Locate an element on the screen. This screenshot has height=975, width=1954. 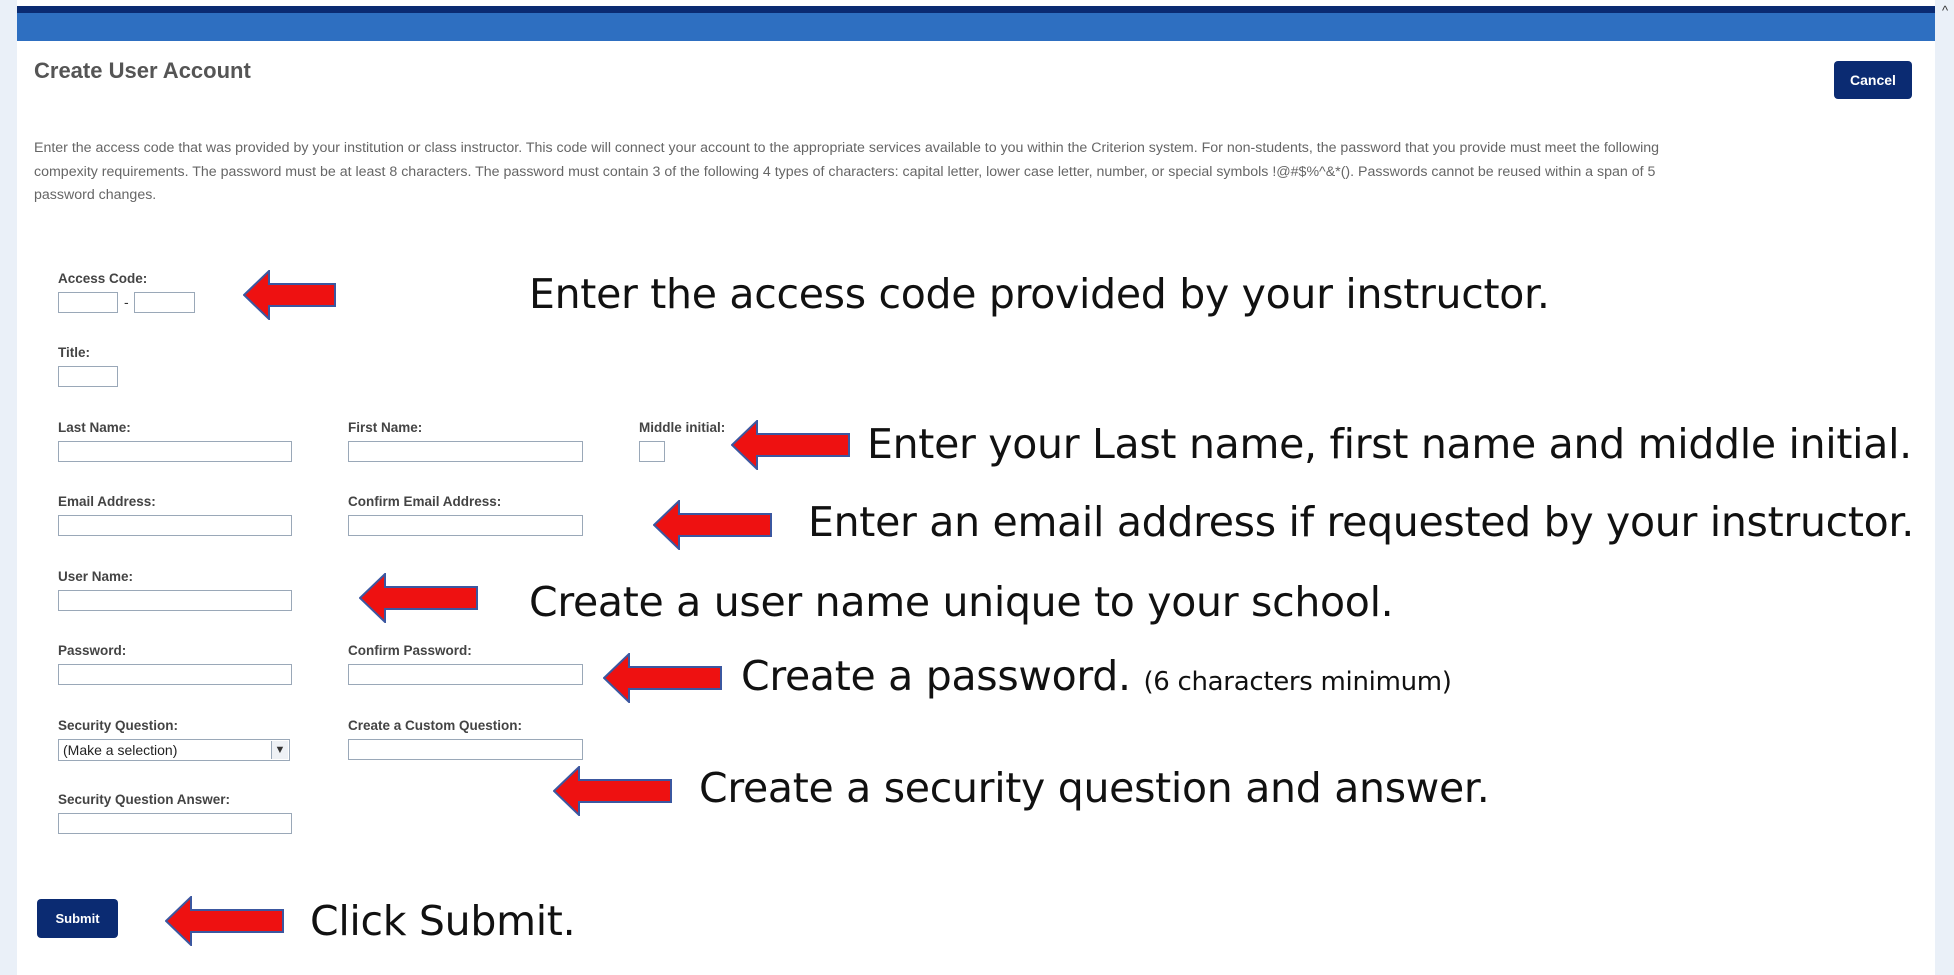
title-input is located at coordinates (88, 376).